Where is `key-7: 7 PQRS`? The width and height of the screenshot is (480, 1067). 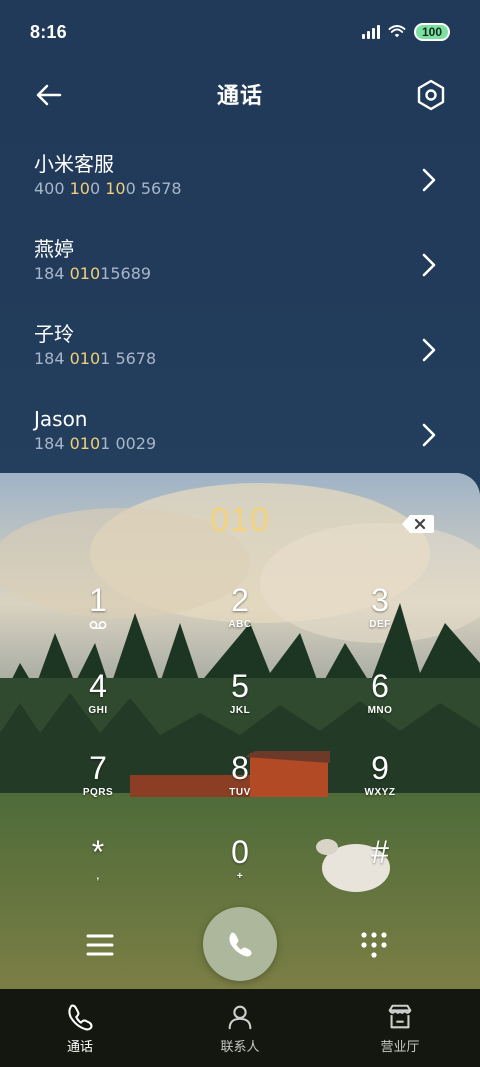 key-7: 7 PQRS is located at coordinates (98, 791).